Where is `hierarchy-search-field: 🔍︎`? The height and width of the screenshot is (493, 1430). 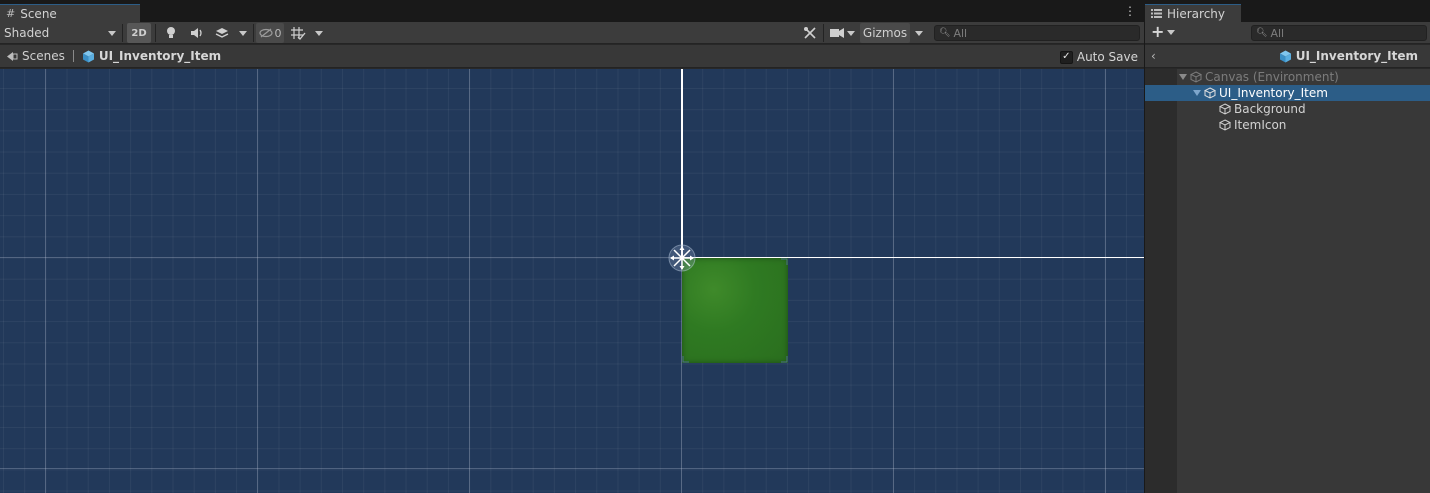 hierarchy-search-field: 🔍︎ is located at coordinates (1339, 33).